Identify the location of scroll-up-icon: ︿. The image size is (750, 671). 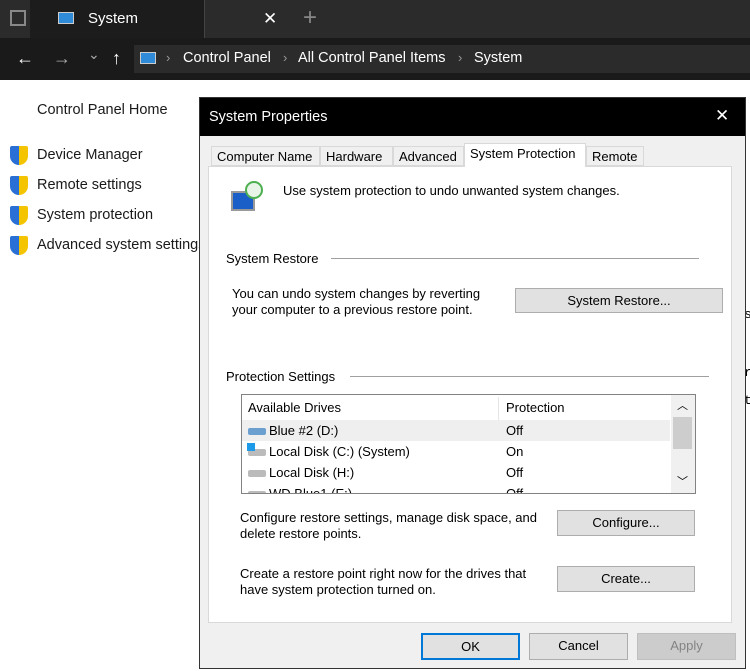
(682, 405).